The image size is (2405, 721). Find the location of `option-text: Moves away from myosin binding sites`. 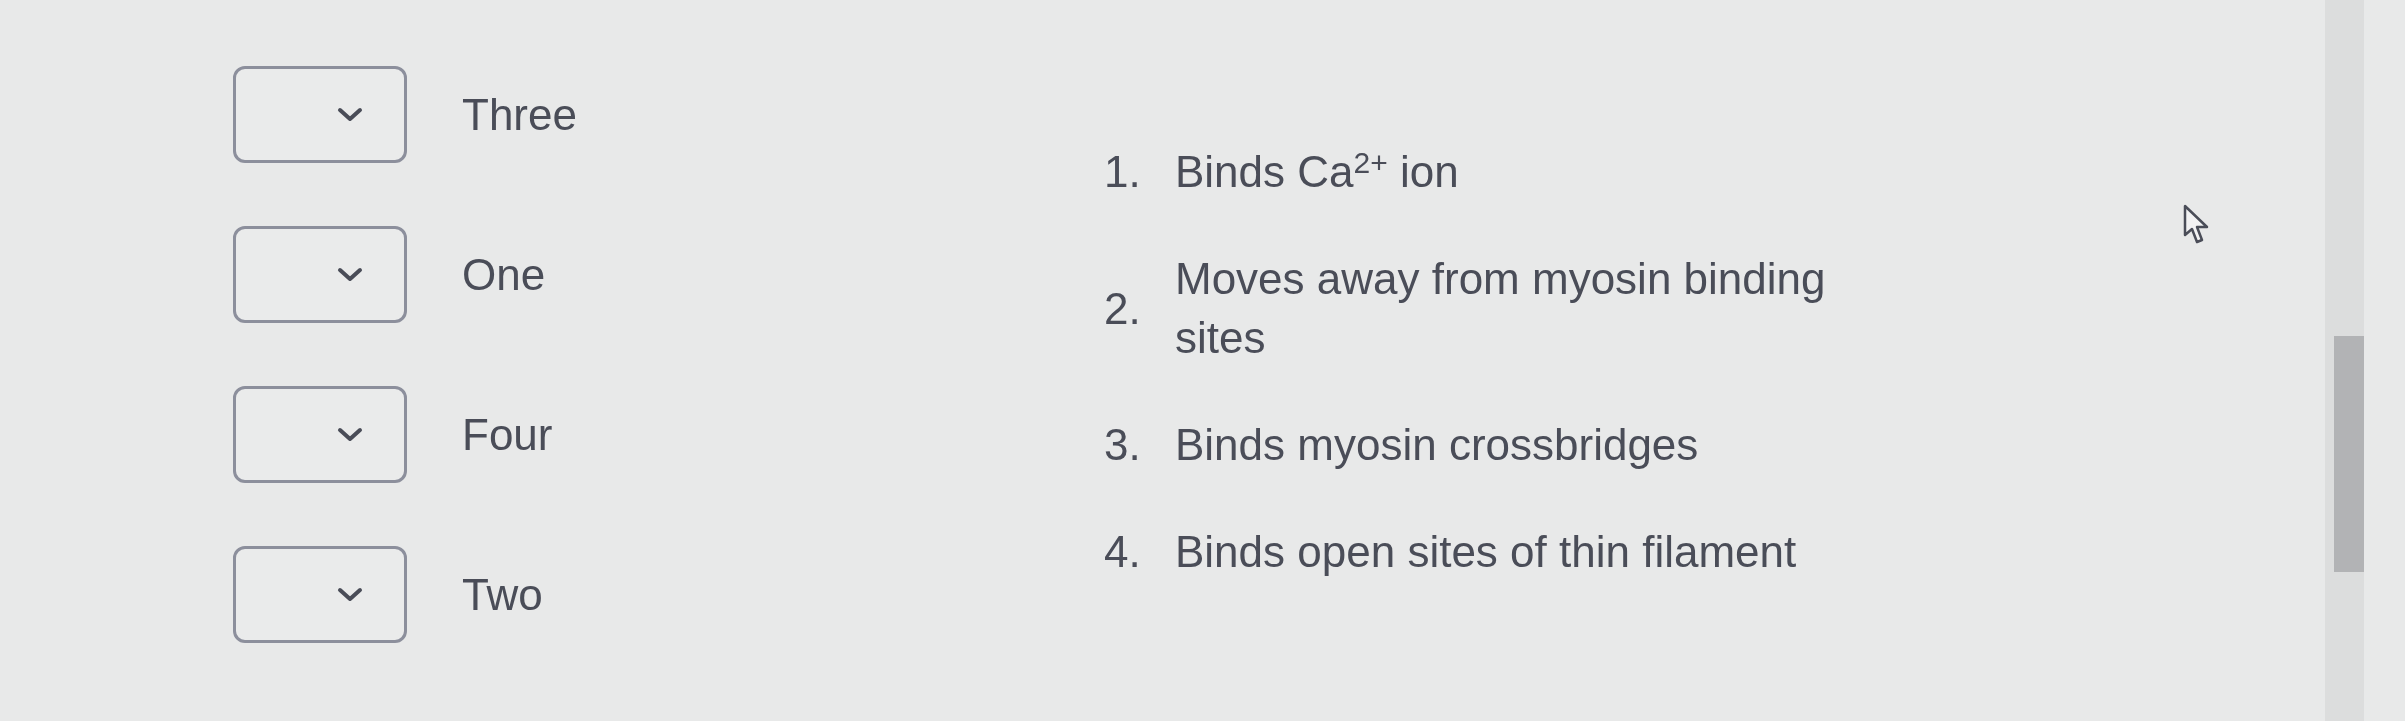

option-text: Moves away from myosin binding sites is located at coordinates (1501, 308).